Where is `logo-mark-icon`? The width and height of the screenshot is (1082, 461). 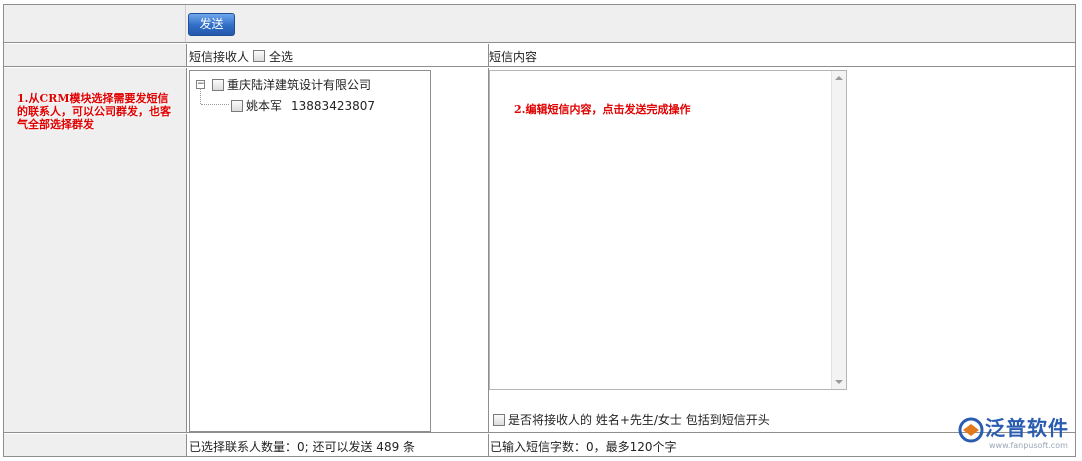
logo-mark-icon is located at coordinates (971, 430).